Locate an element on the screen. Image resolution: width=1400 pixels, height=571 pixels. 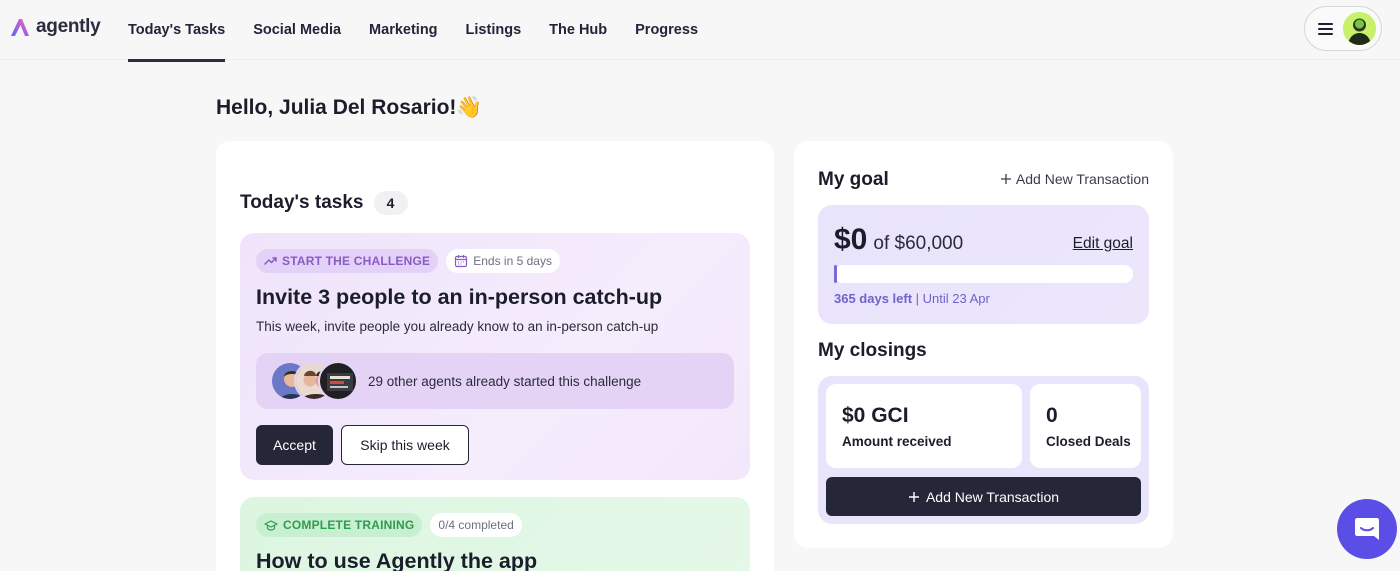
chat-icon is located at coordinates (1367, 529).